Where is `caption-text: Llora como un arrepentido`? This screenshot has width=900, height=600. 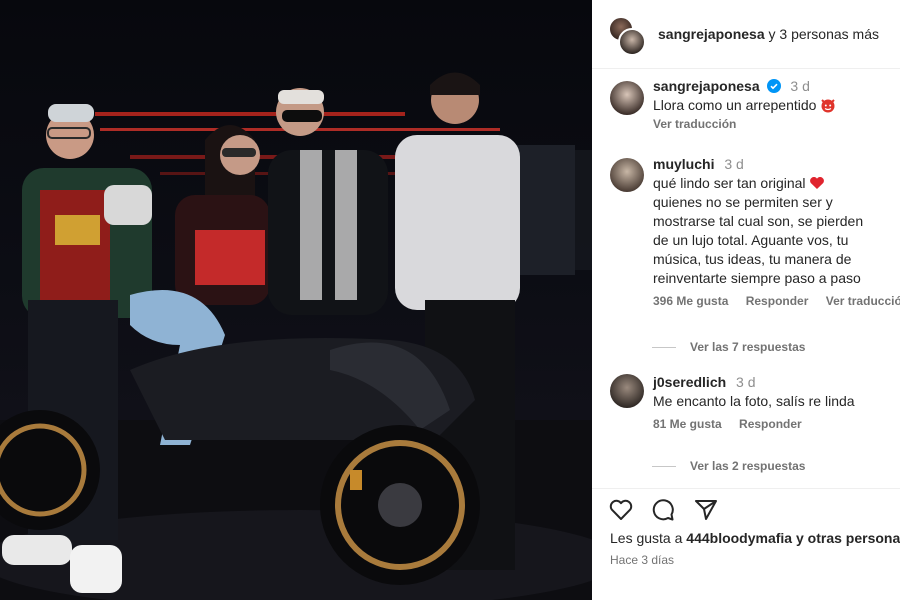 caption-text: Llora como un arrepentido is located at coordinates (735, 105).